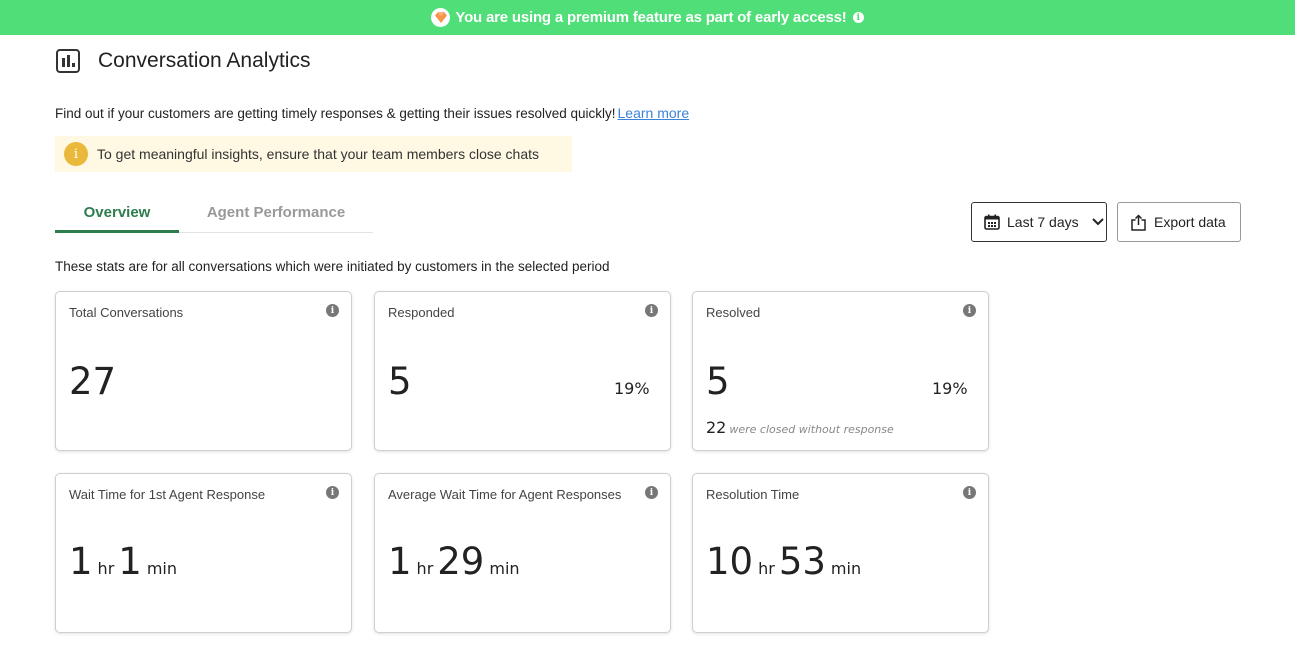 This screenshot has height=653, width=1295. Describe the element at coordinates (130, 561) in the screenshot. I see `minutes-value: 1` at that location.